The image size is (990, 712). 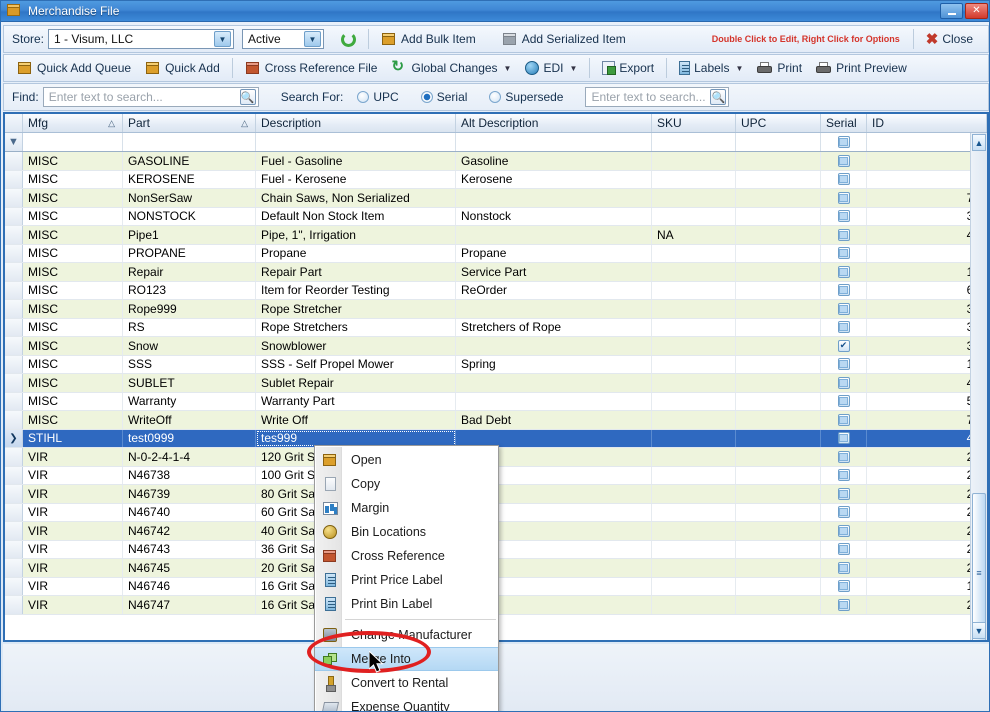 What do you see at coordinates (564, 39) in the screenshot?
I see `add-serialized-item-button: Add Serialized Item` at bounding box center [564, 39].